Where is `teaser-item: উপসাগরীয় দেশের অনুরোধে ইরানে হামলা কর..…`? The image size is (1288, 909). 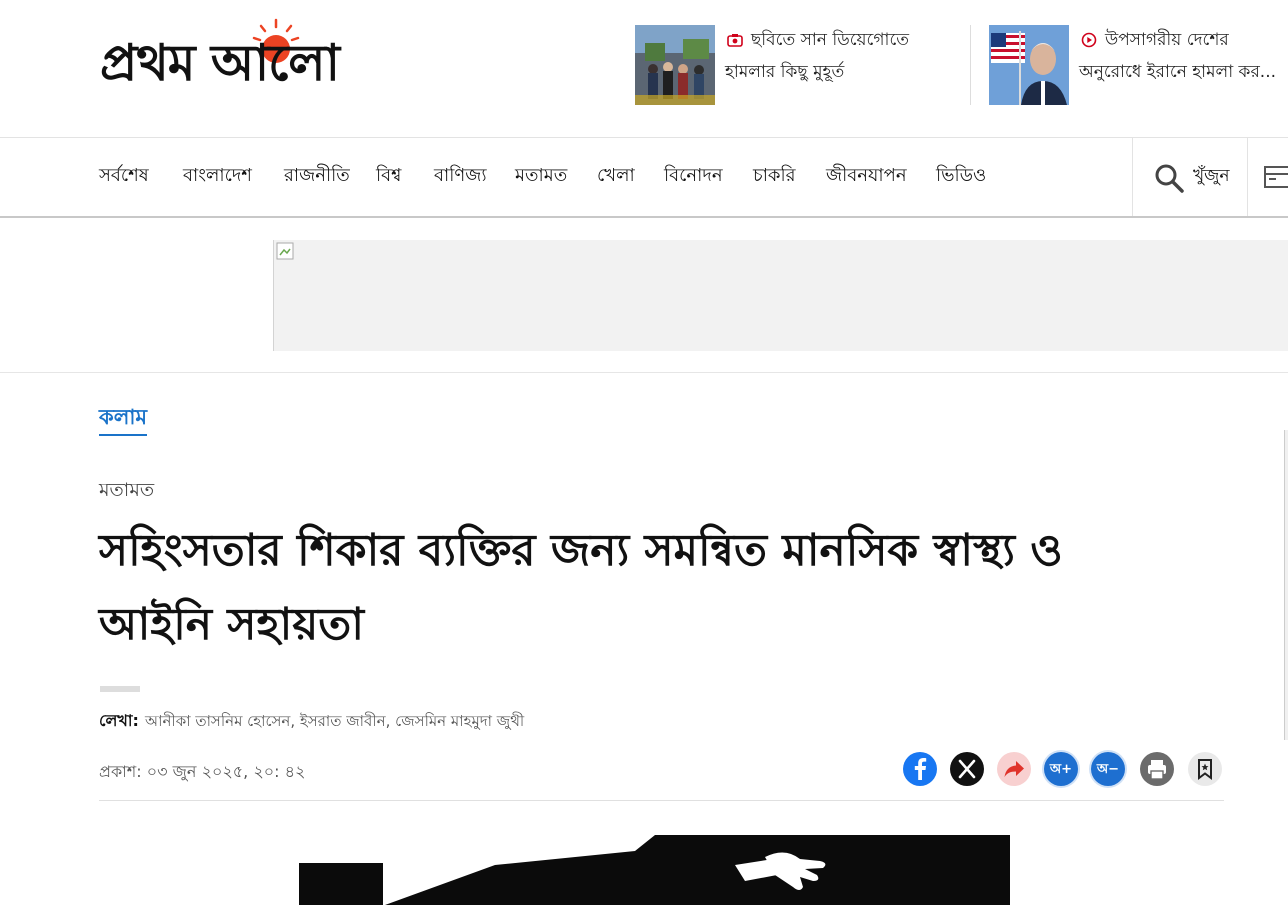 teaser-item: উপসাগরীয় দেশের অনুরোধে ইরানে হামলা কর..… is located at coordinates (1138, 65).